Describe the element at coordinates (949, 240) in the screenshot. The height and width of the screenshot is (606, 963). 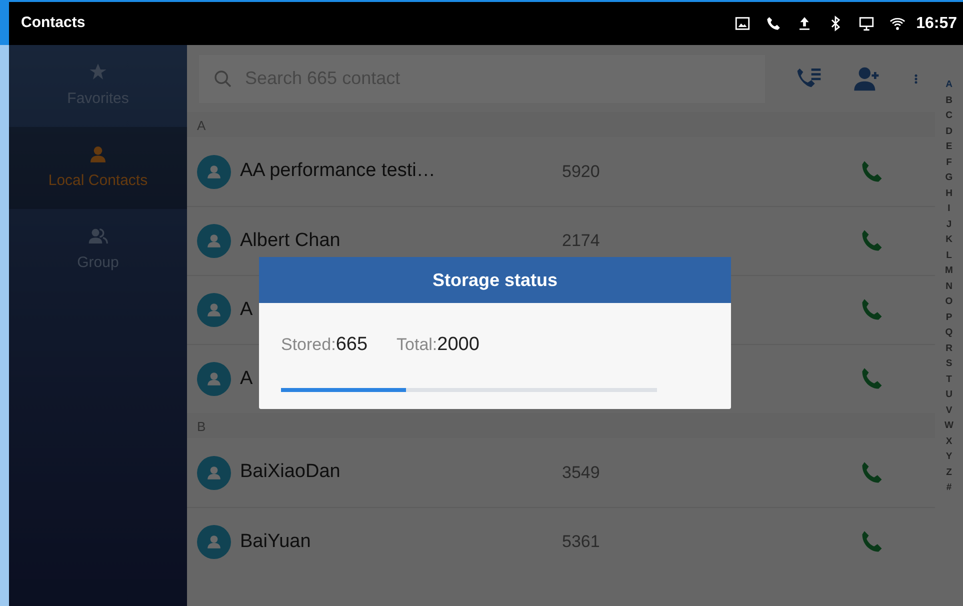
I see `index-letter: K` at that location.